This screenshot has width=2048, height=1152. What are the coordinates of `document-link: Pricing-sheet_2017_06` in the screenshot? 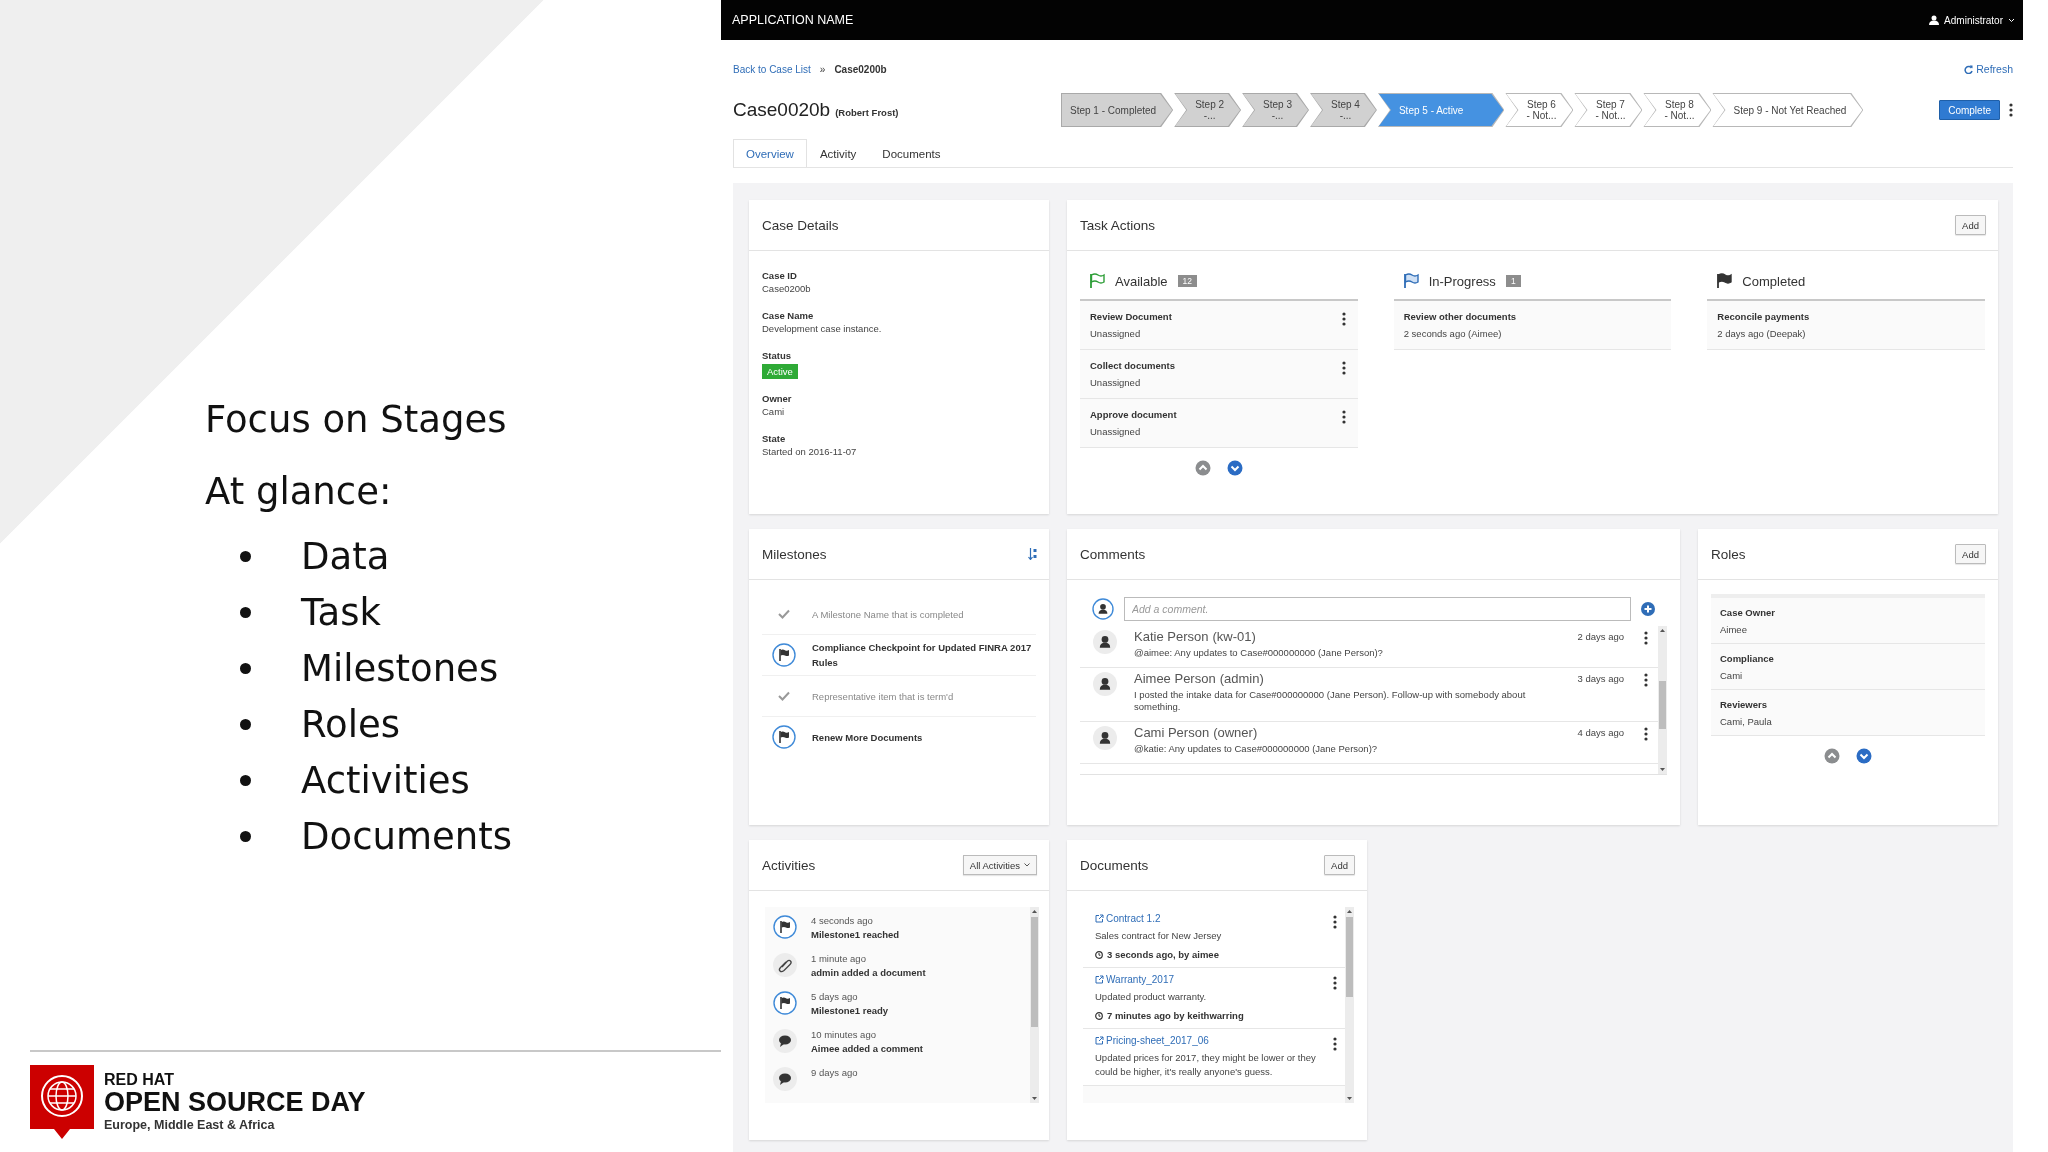 It's located at (1152, 1040).